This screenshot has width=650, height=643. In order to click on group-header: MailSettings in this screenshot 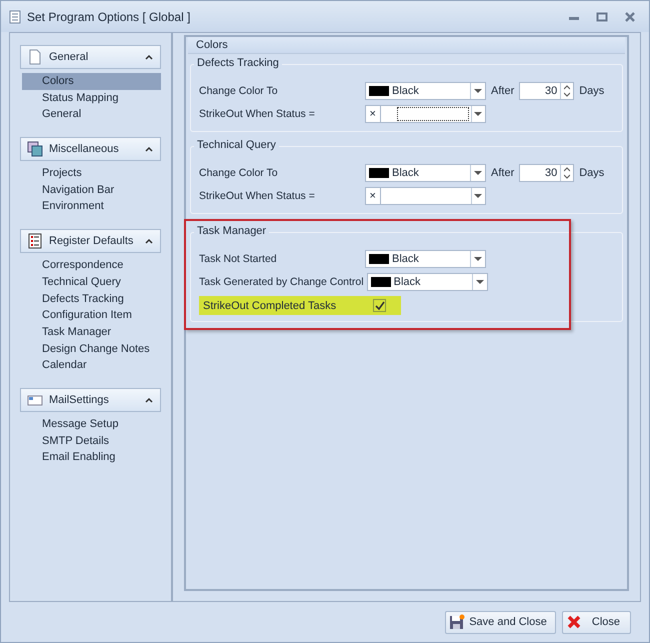, I will do `click(90, 400)`.